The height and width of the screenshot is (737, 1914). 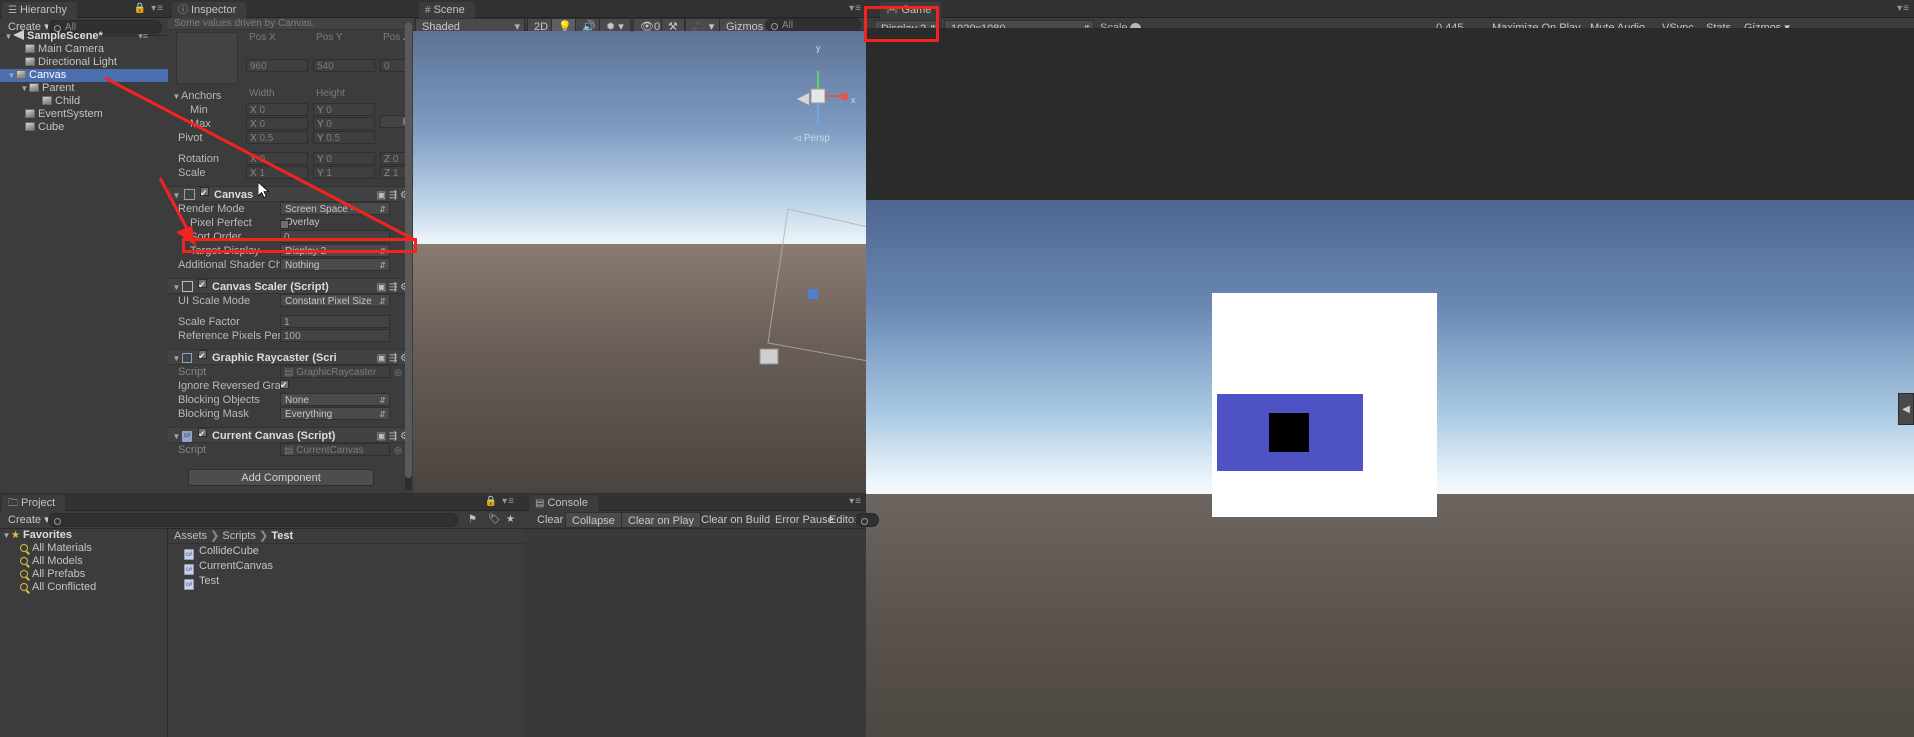 I want to click on canvas-scaler-enabled-checkbox, so click(x=202, y=283).